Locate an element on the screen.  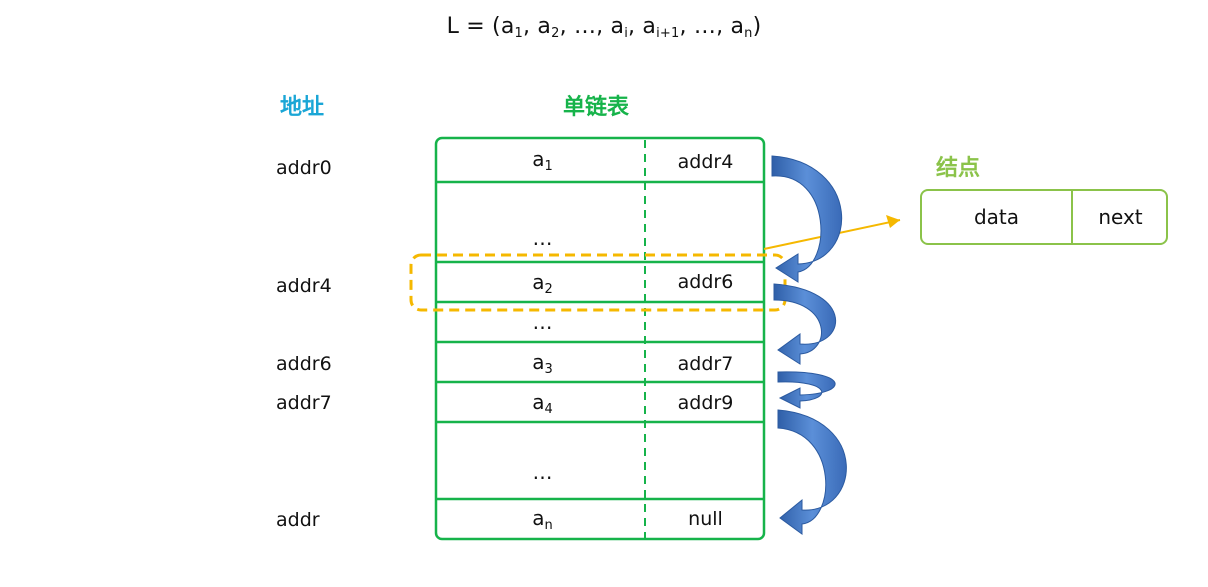
data-subscript: 2 is located at coordinates (548, 289).